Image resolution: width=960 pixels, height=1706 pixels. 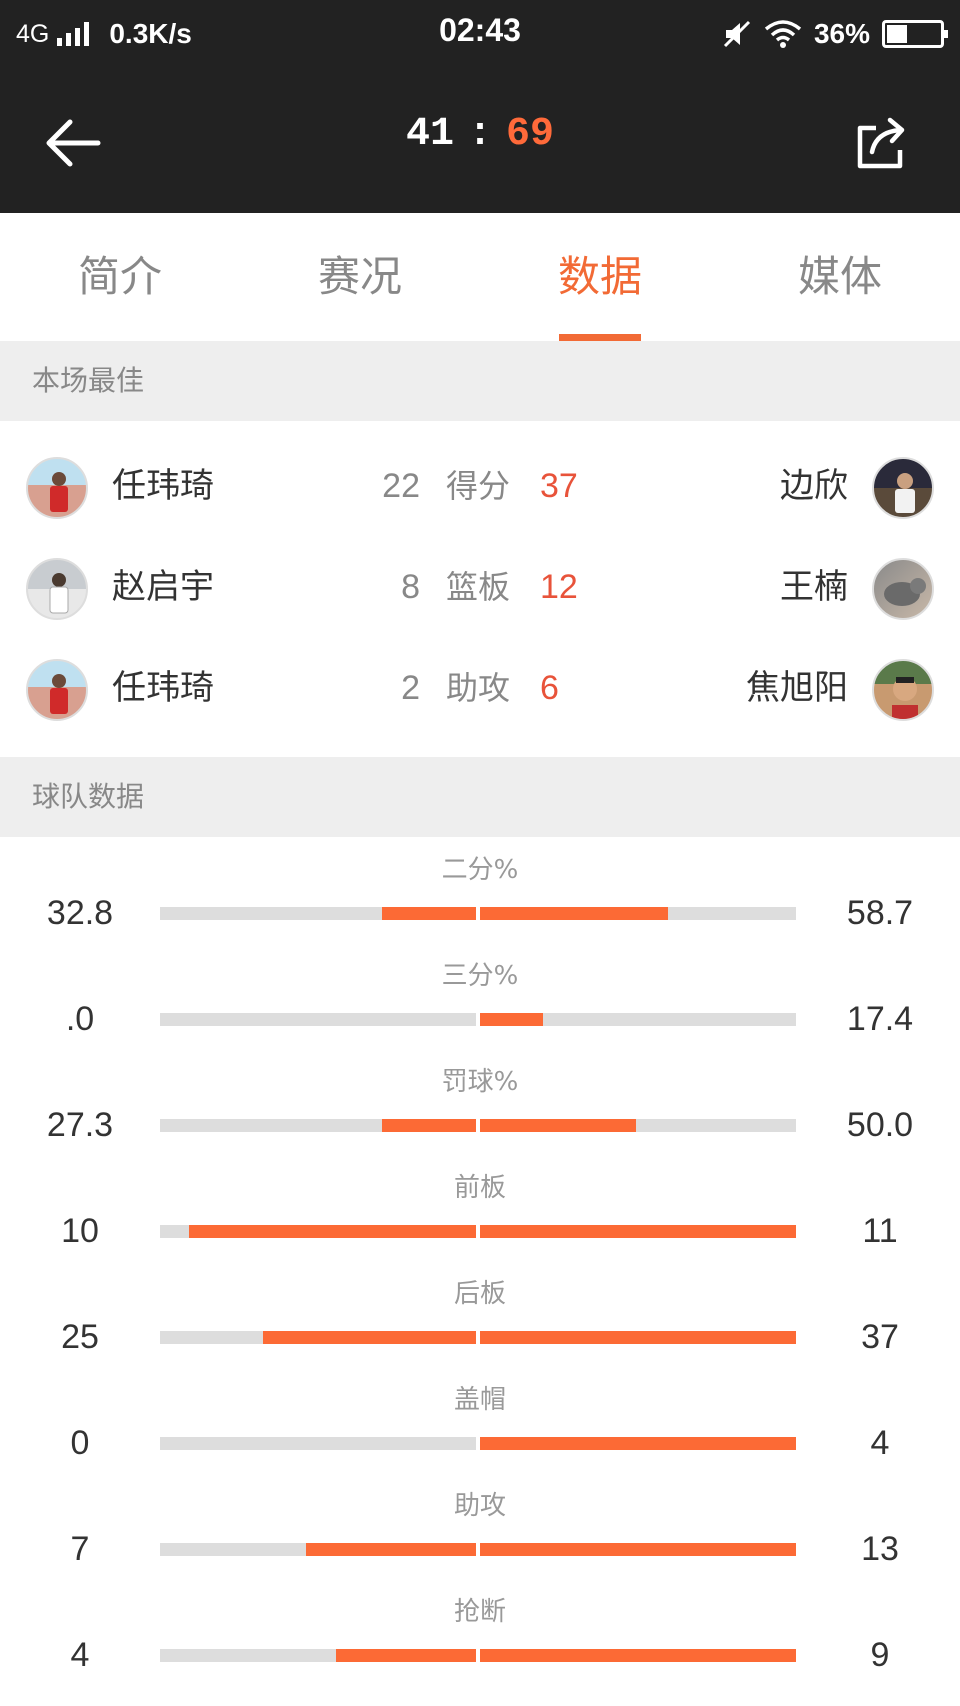 I want to click on stat-left-value: 7, so click(x=80, y=1549).